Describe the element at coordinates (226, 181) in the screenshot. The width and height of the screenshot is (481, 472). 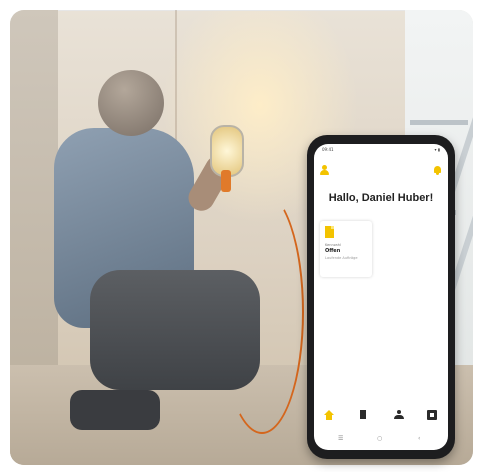
I see `work-lamp-handle` at that location.